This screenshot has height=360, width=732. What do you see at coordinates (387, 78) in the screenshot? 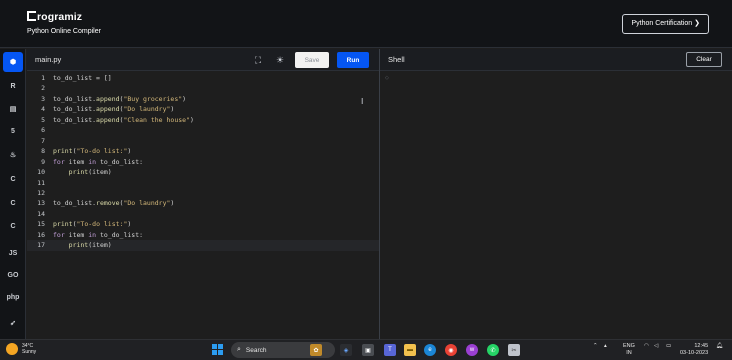
I see `shell-prompt-icon: ◇` at bounding box center [387, 78].